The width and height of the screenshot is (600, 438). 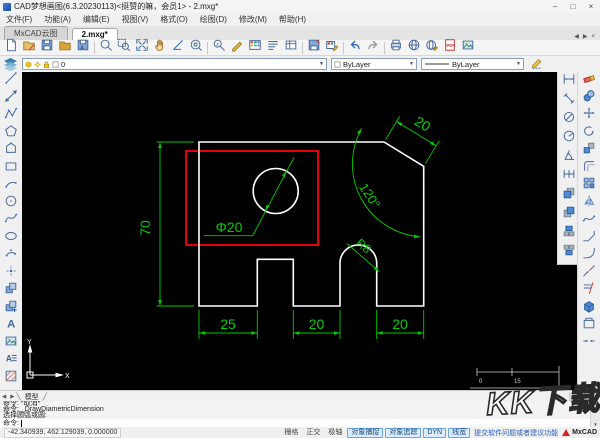 What do you see at coordinates (11, 379) in the screenshot?
I see `hatch-button` at bounding box center [11, 379].